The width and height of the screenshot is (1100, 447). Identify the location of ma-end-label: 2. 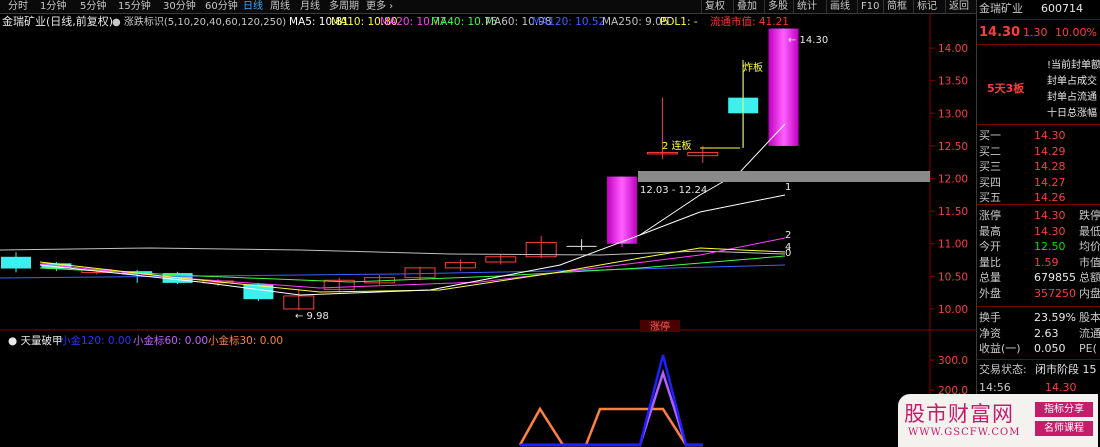
(788, 235).